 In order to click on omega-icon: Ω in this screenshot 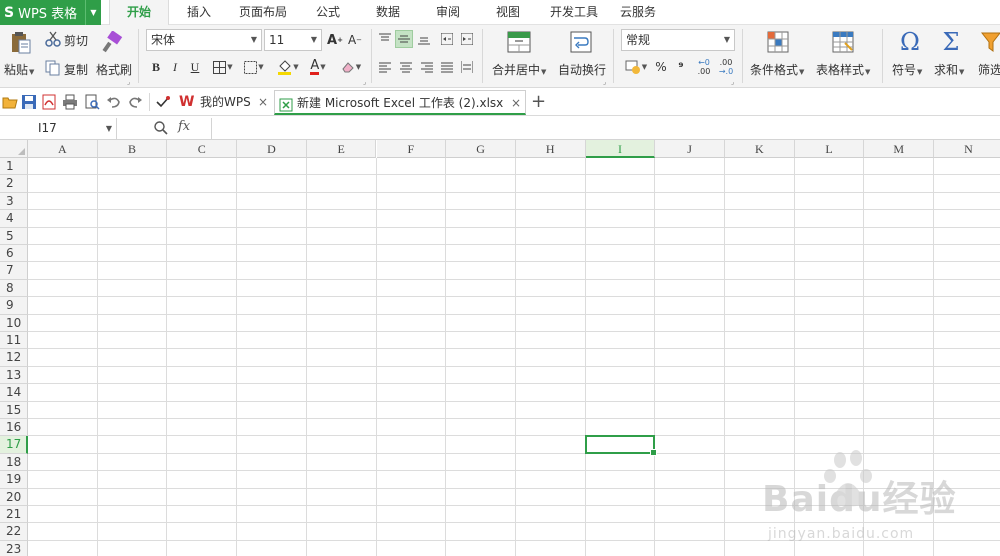, I will do `click(910, 42)`.